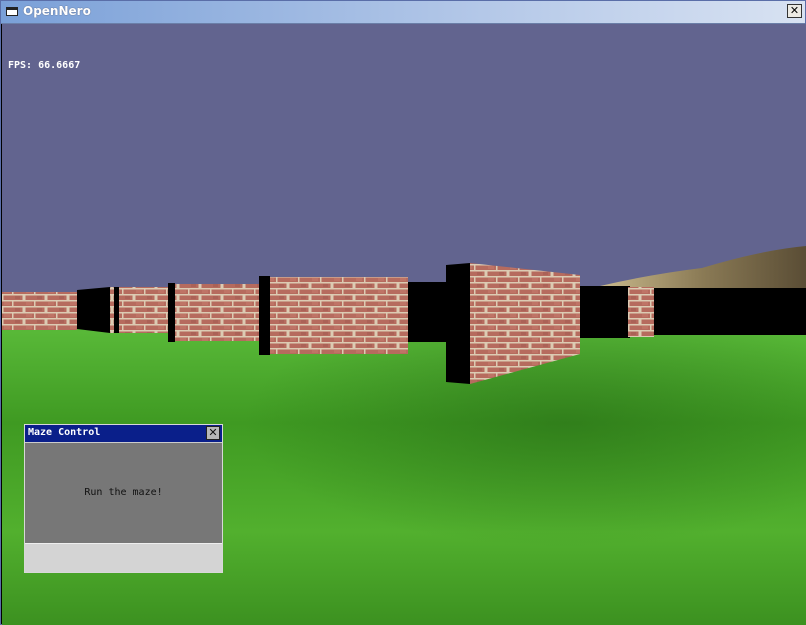 The width and height of the screenshot is (806, 625). Describe the element at coordinates (64, 432) in the screenshot. I see `maze-control-title: Maze Control` at that location.